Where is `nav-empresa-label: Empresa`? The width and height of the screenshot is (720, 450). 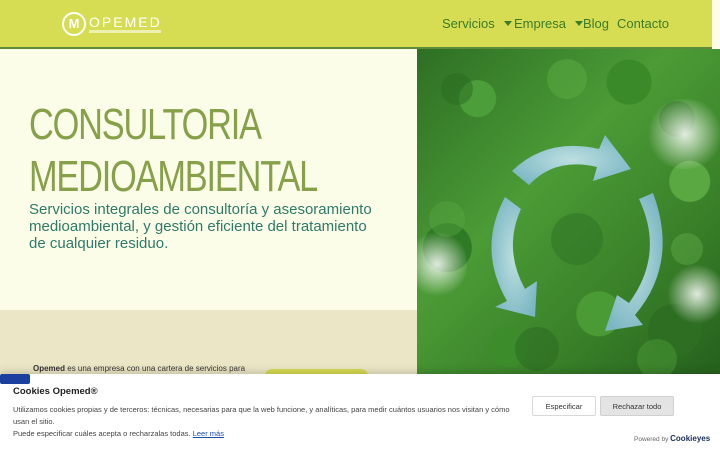
nav-empresa-label: Empresa is located at coordinates (540, 23).